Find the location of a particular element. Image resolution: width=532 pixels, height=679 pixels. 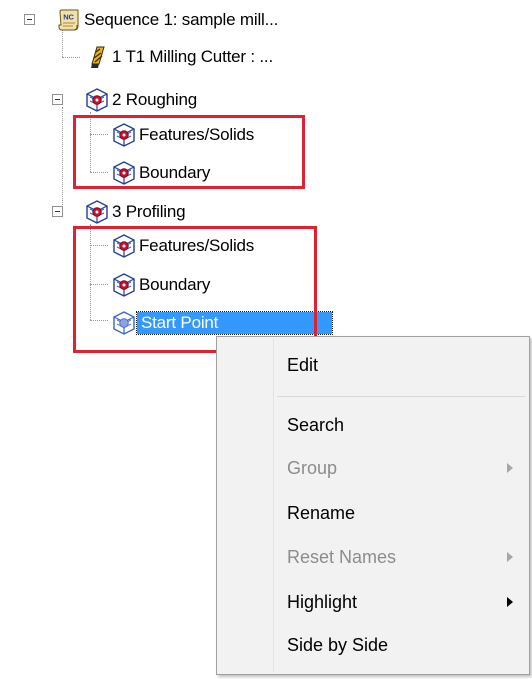

svg-text: NC is located at coordinates (68, 17).